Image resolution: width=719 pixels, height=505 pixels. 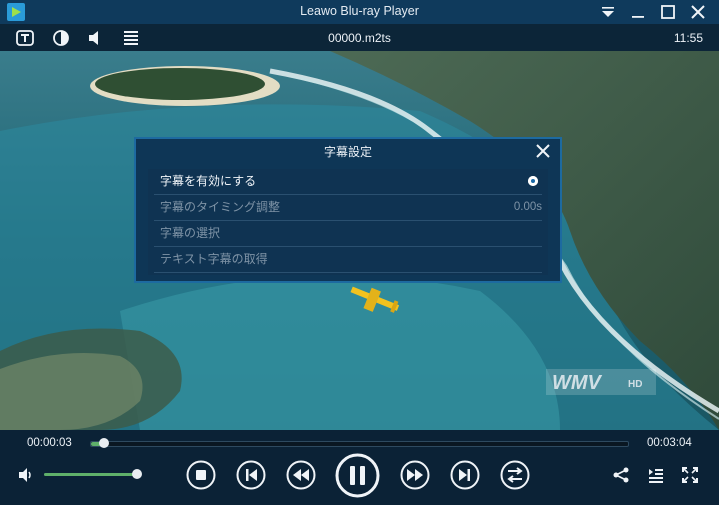 What do you see at coordinates (201, 475) in the screenshot?
I see `stop-button` at bounding box center [201, 475].